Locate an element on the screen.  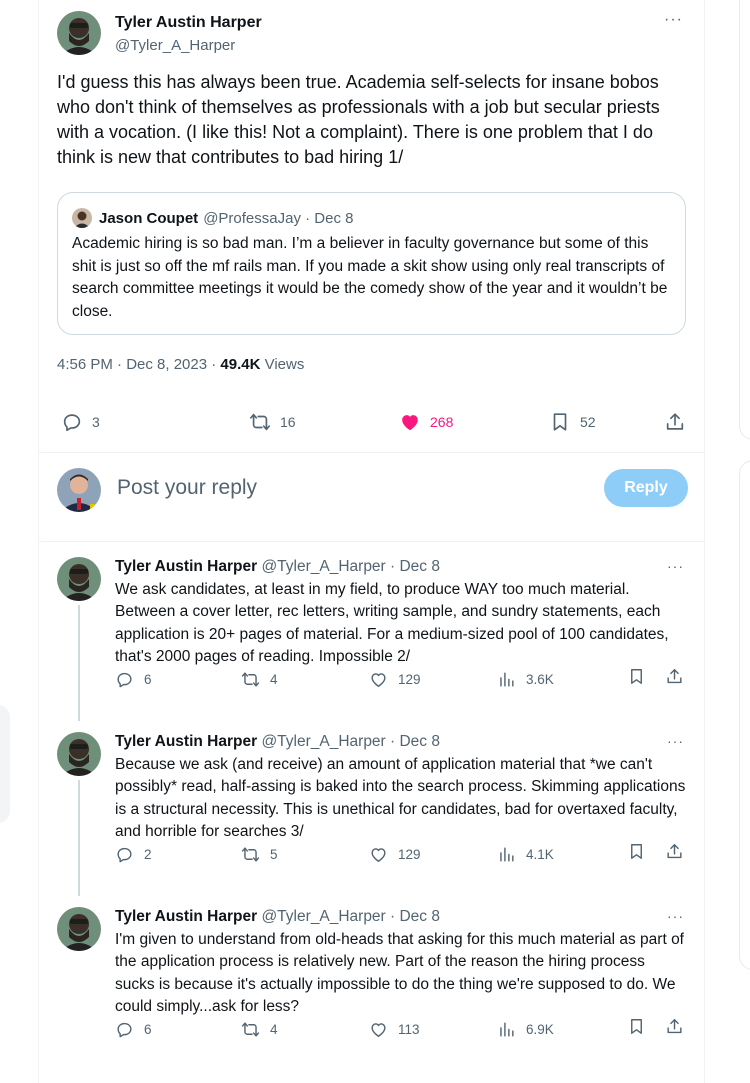
right-sidebar is located at coordinates (727, 541).